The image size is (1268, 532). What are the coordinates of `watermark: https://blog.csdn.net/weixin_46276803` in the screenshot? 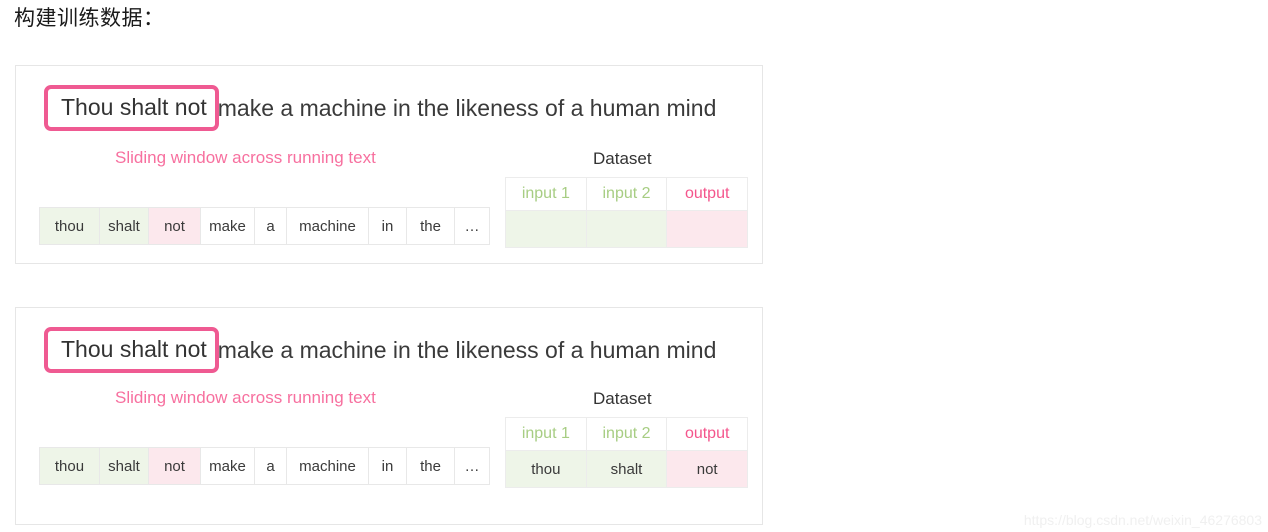 It's located at (1142, 520).